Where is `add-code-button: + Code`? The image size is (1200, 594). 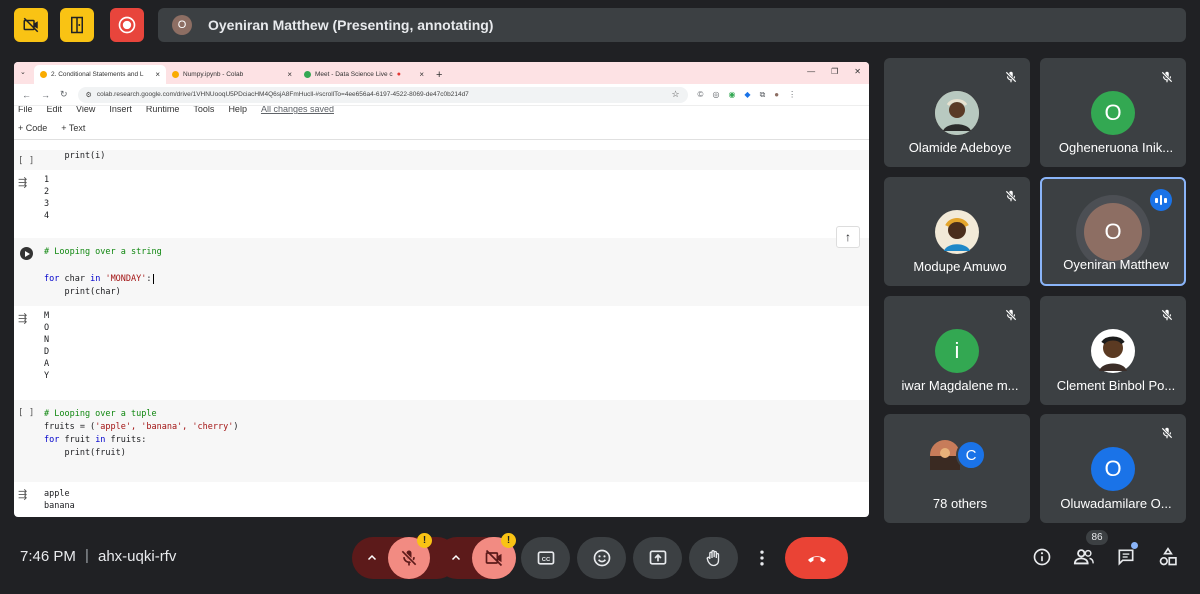
add-code-button: + Code is located at coordinates (32, 128).